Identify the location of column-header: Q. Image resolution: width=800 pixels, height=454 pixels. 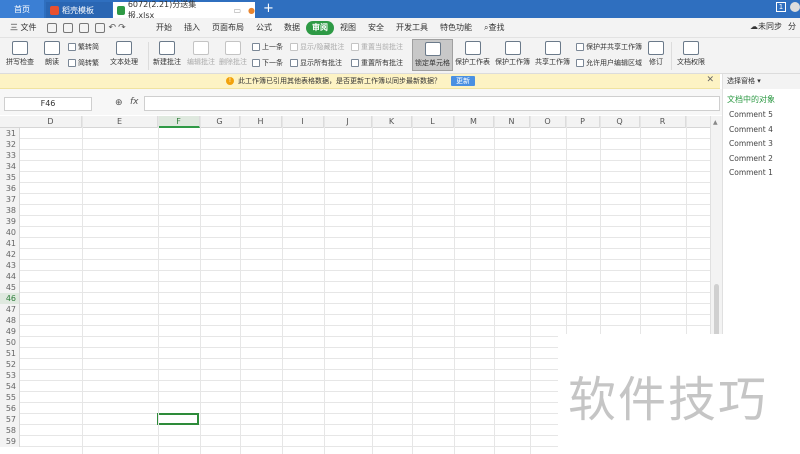
(620, 122).